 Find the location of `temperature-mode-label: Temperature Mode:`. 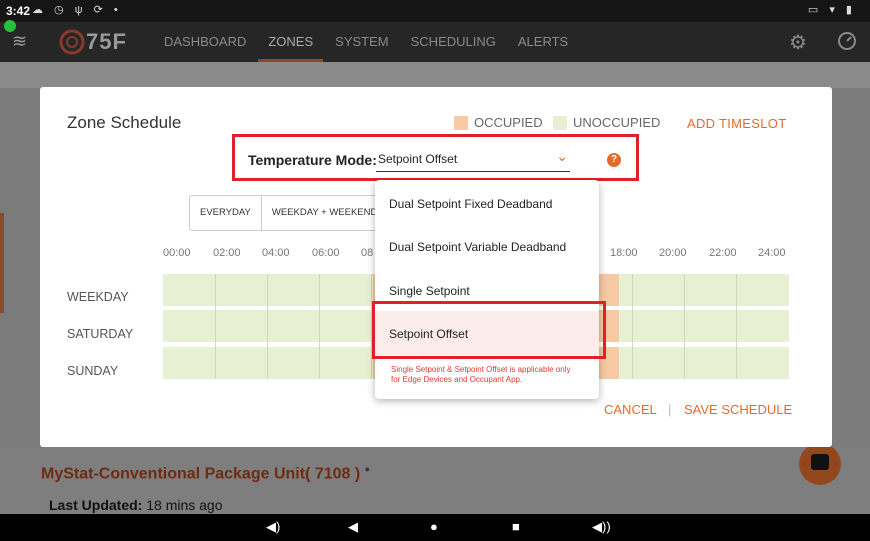

temperature-mode-label: Temperature Mode: is located at coordinates (312, 160).